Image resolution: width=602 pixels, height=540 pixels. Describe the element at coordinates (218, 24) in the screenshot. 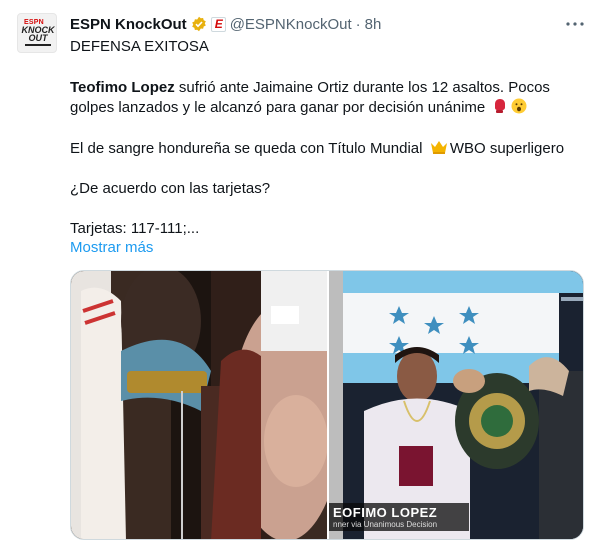

I see `affiliate-badge-icon: E` at that location.